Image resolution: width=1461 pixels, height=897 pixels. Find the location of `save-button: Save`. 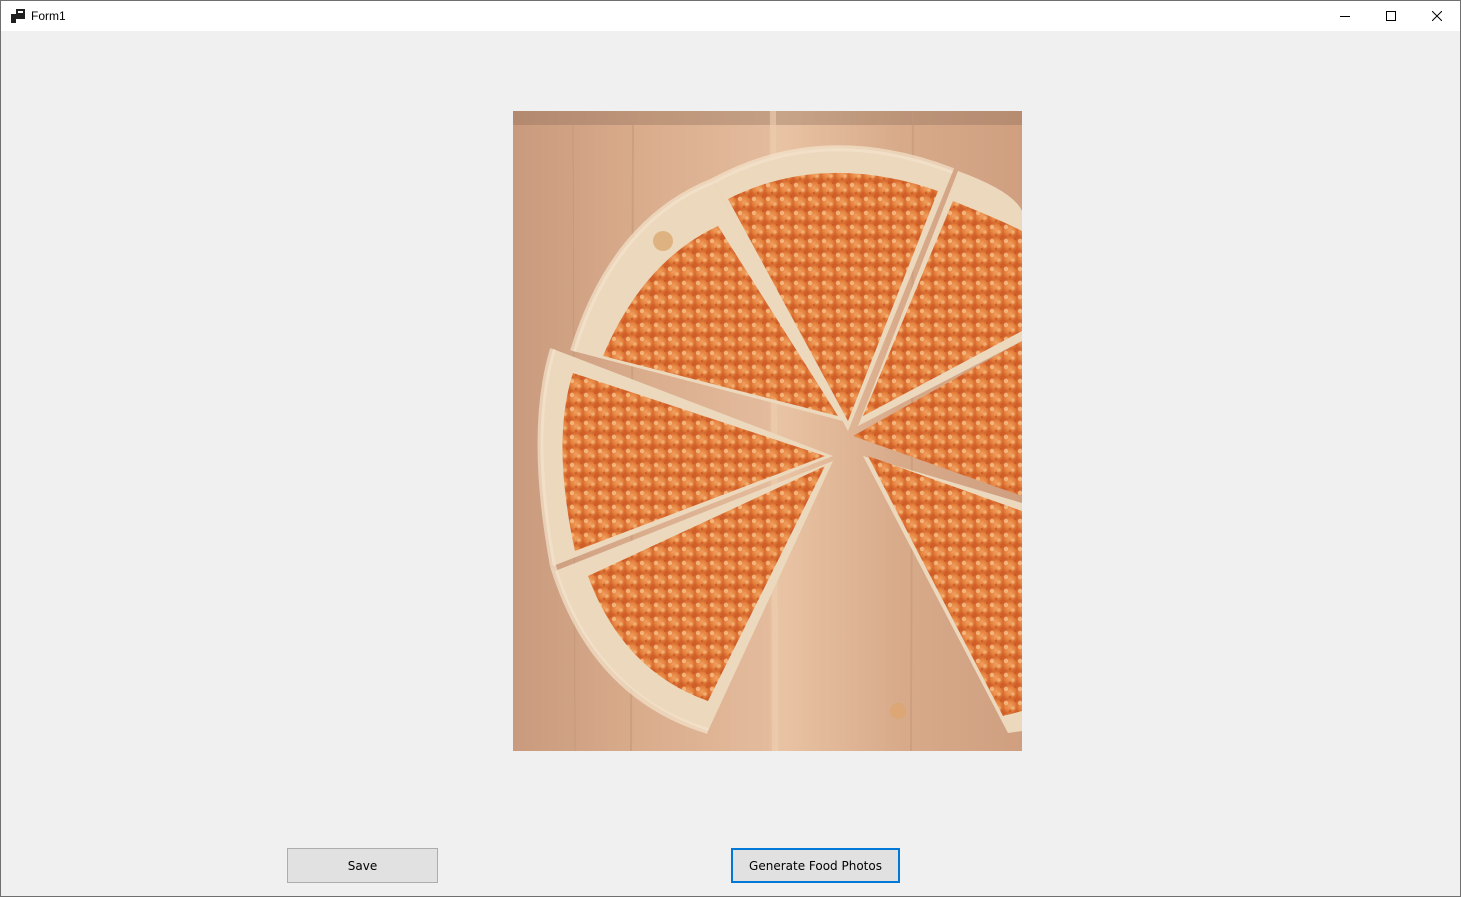

save-button: Save is located at coordinates (362, 865).